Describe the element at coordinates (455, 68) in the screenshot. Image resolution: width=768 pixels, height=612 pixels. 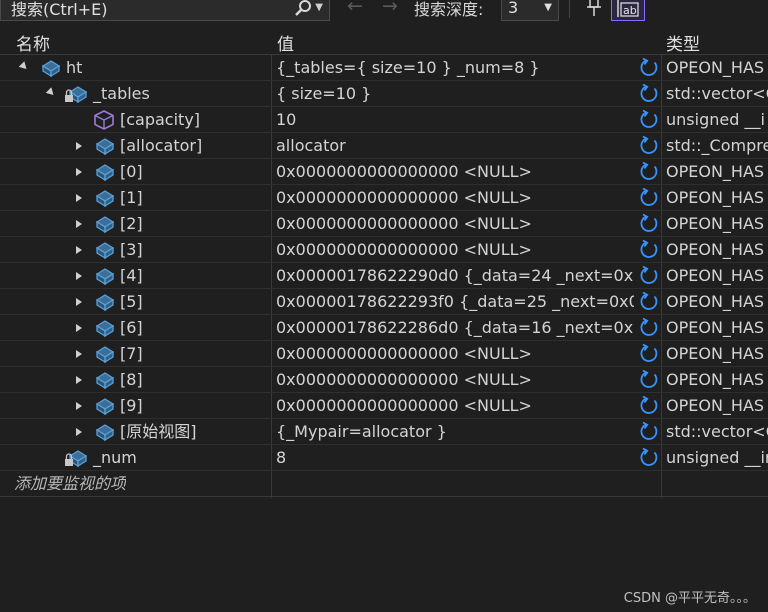
I see `value-cell: {_tables={ size=10 } _num=8 }` at that location.